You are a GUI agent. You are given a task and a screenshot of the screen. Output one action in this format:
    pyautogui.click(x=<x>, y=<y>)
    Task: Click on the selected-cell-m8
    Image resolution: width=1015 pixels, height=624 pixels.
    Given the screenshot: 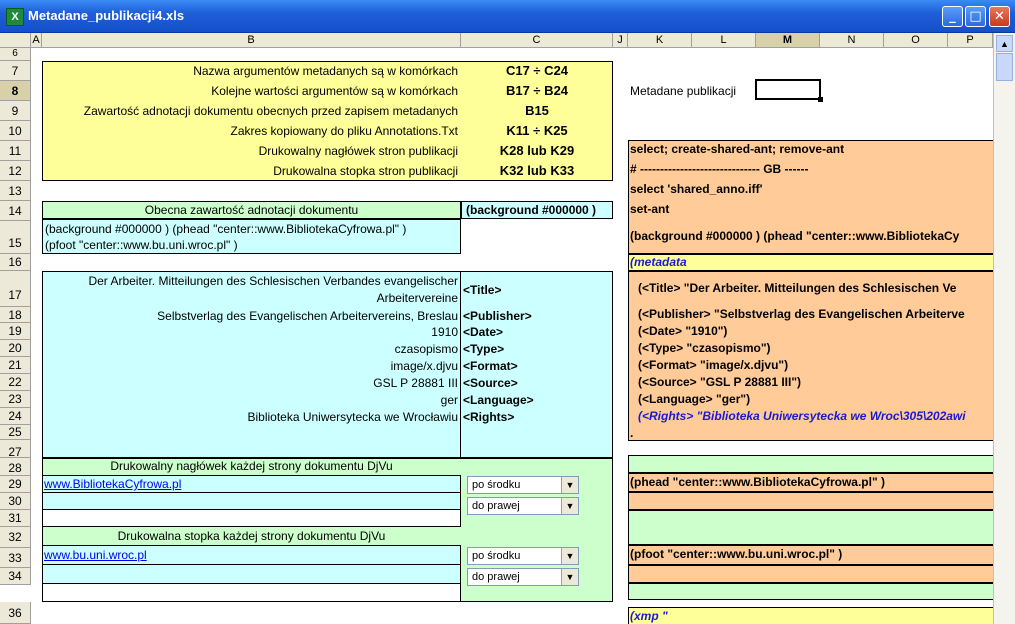 What is the action you would take?
    pyautogui.click(x=789, y=90)
    